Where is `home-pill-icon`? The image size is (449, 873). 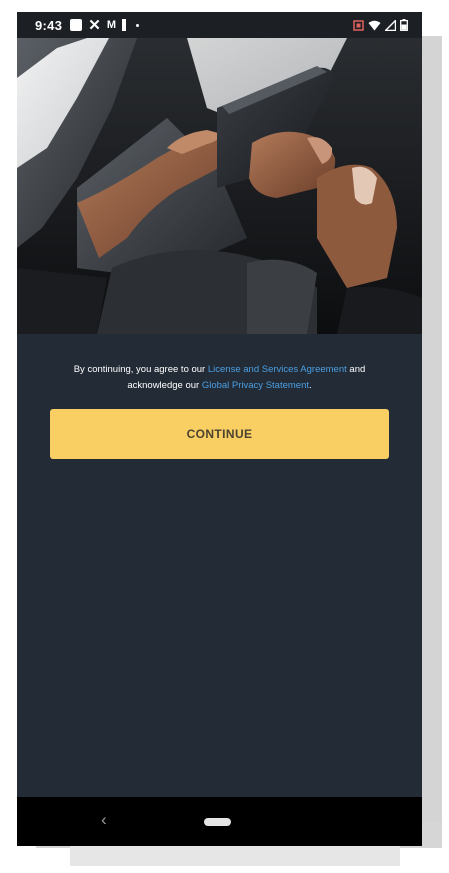
home-pill-icon is located at coordinates (217, 822).